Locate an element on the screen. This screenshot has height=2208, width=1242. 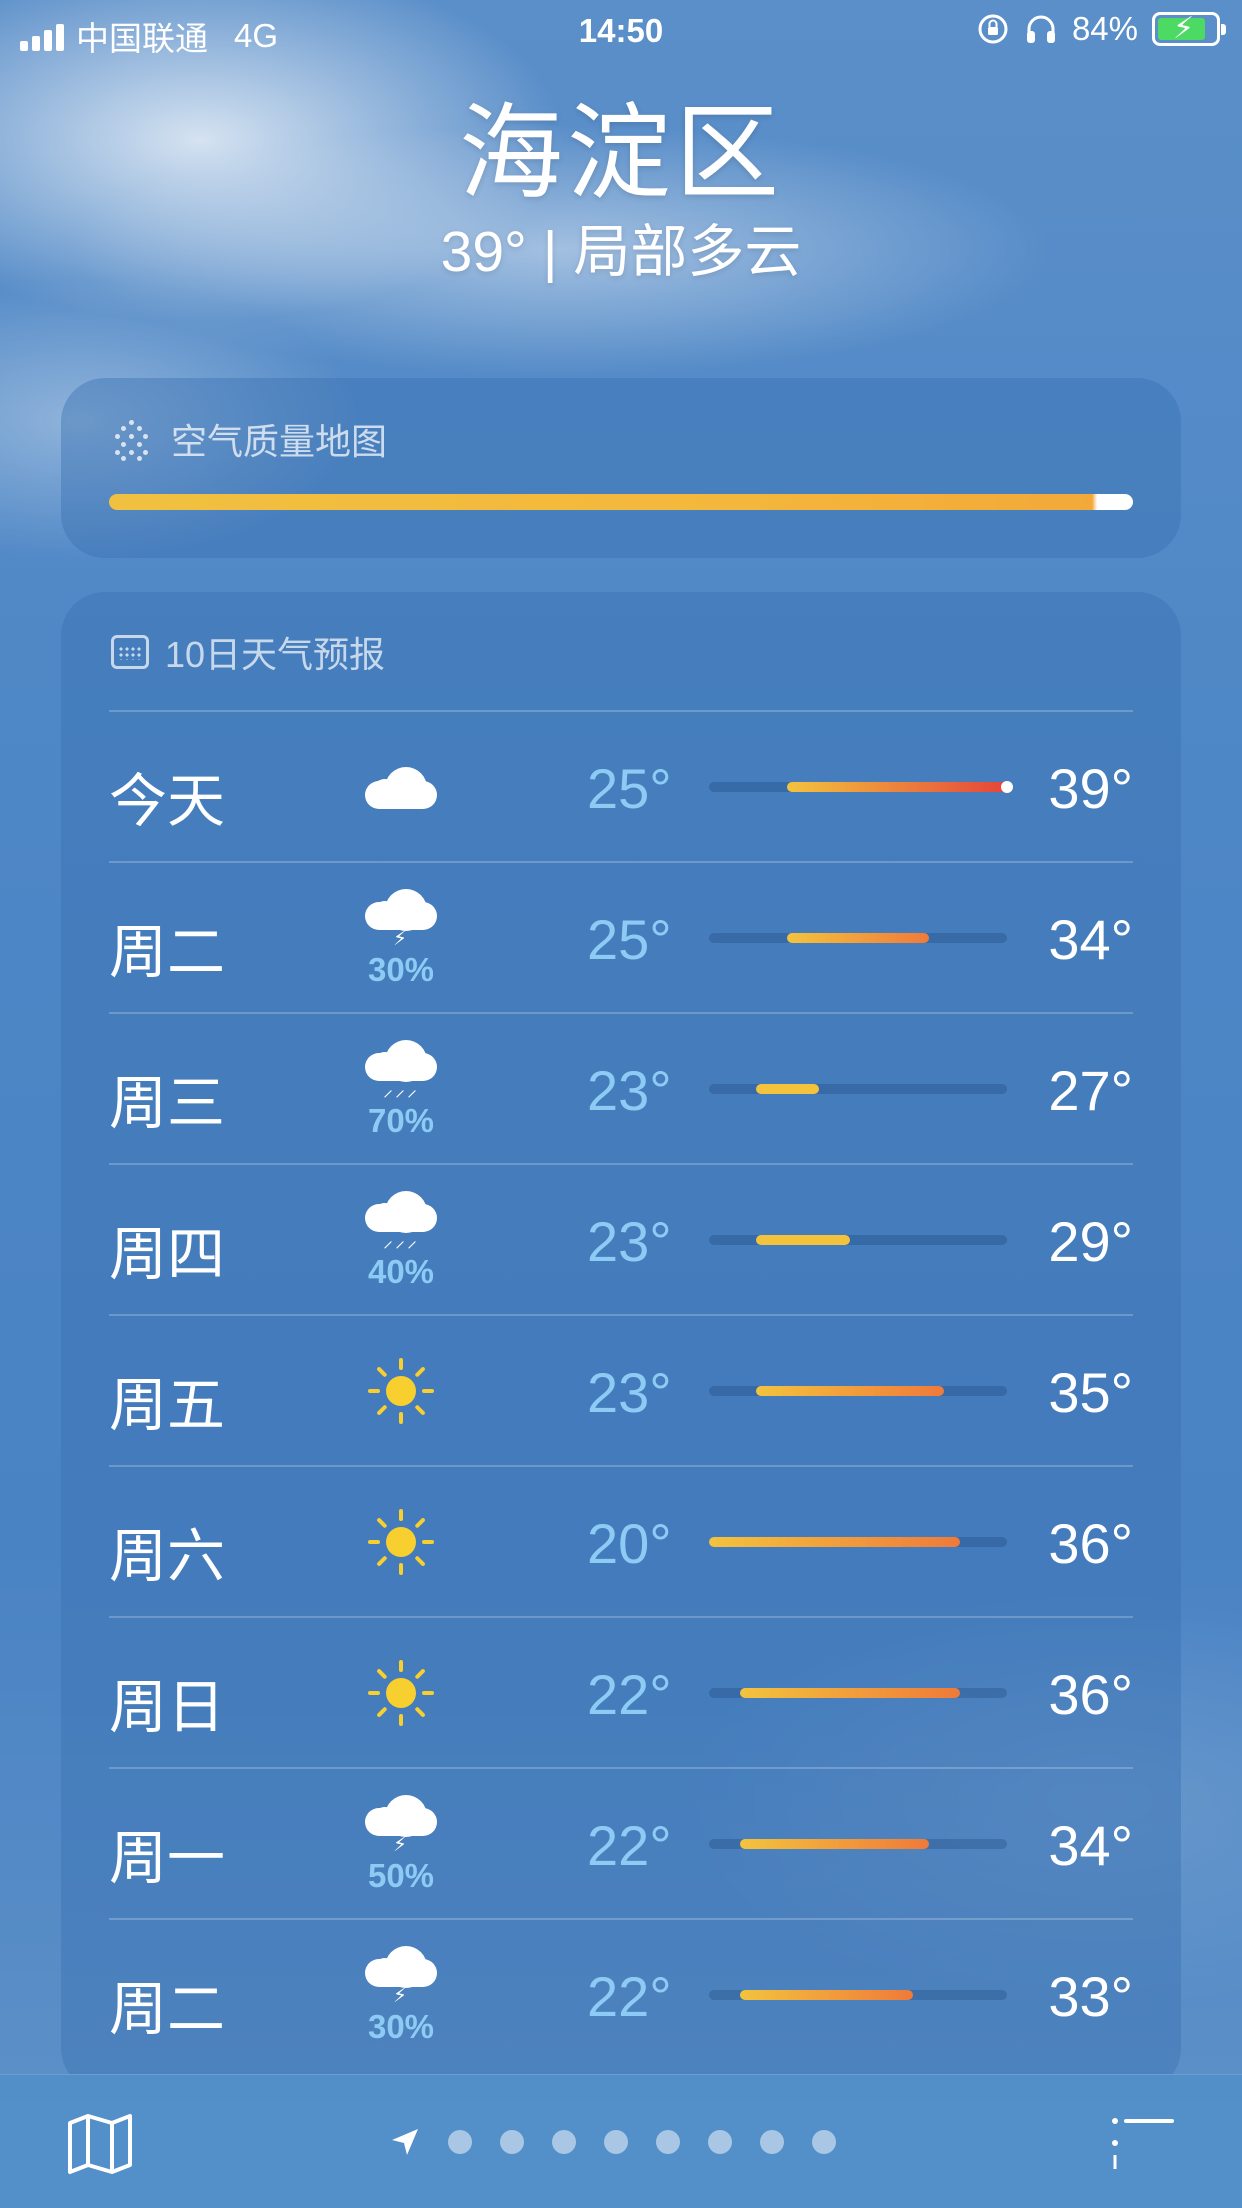
forecast-row: 周五 23° 35° is located at coordinates (621, 1389).